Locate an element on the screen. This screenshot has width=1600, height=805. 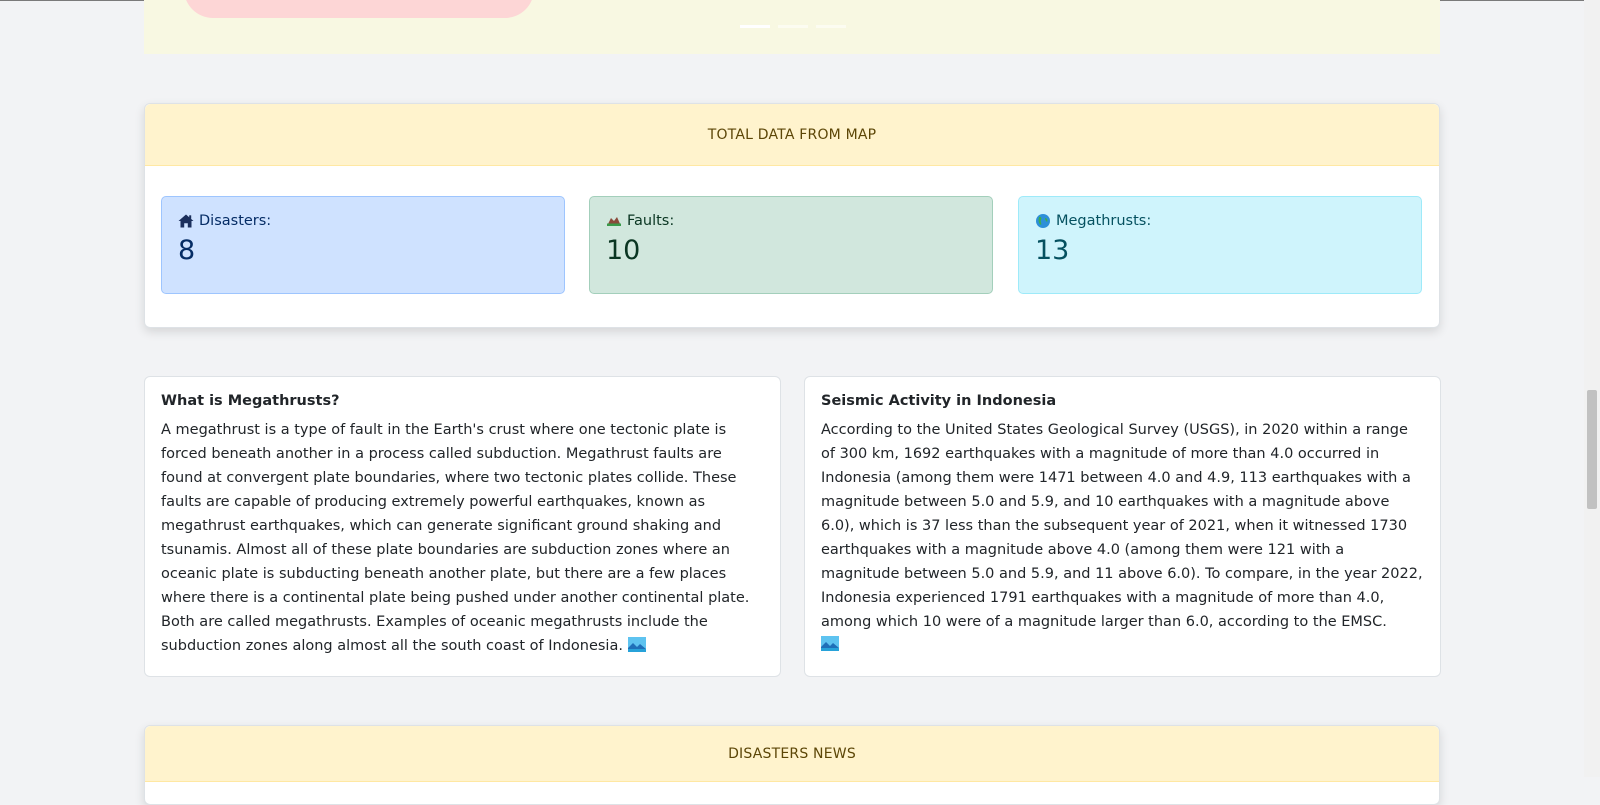
disasters-news-header: DISASTERS NEWS is located at coordinates (792, 754).